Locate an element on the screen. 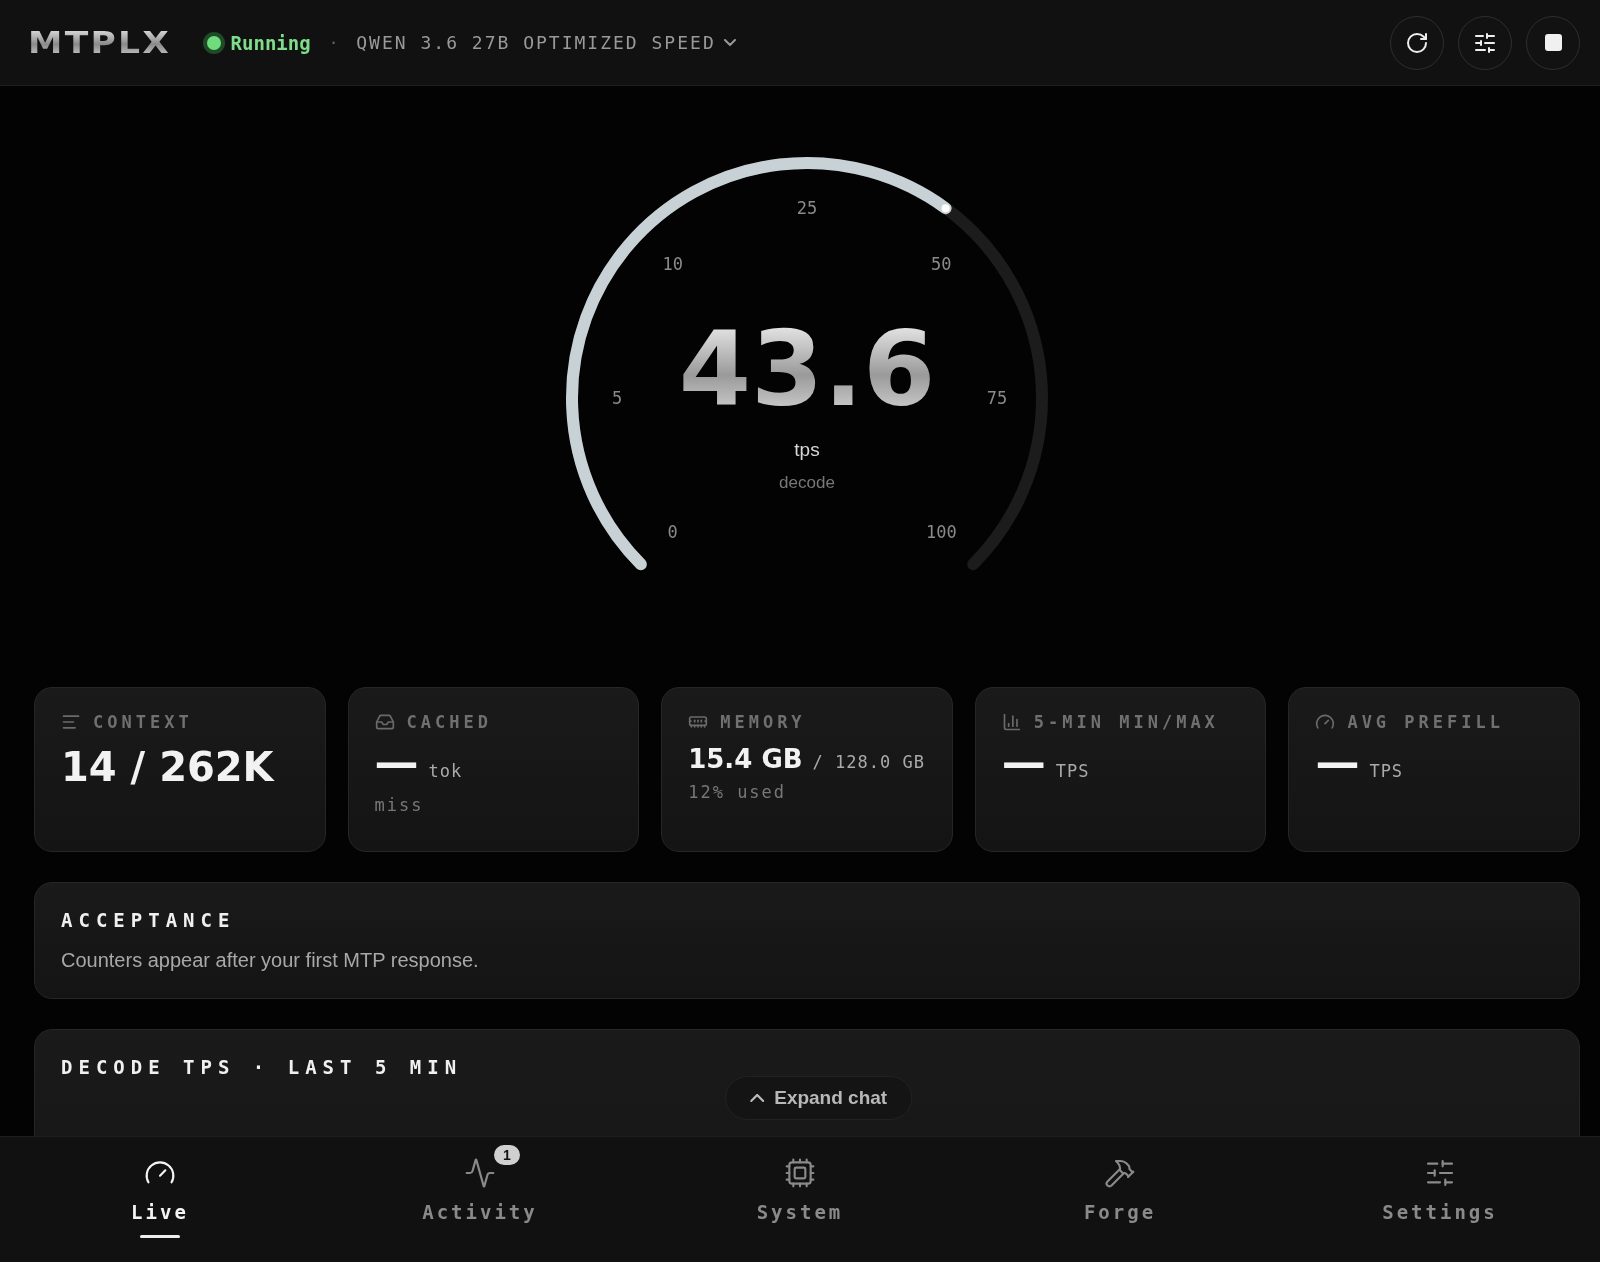  refresh-icon is located at coordinates (1417, 42).